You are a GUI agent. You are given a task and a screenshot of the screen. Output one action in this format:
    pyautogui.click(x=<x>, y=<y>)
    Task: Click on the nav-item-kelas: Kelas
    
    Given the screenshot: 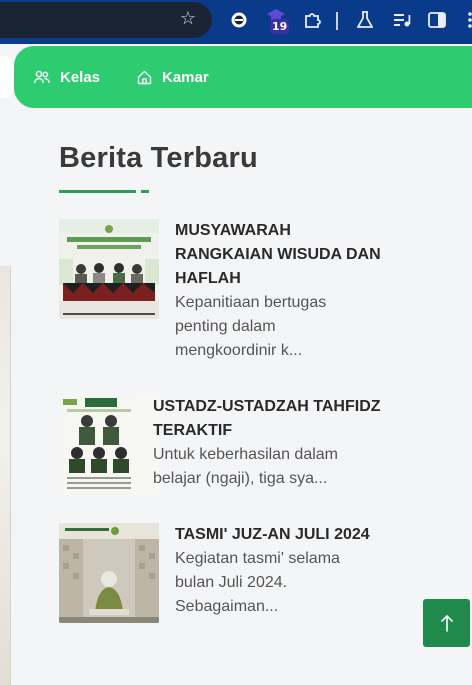 What is the action you would take?
    pyautogui.click(x=67, y=77)
    